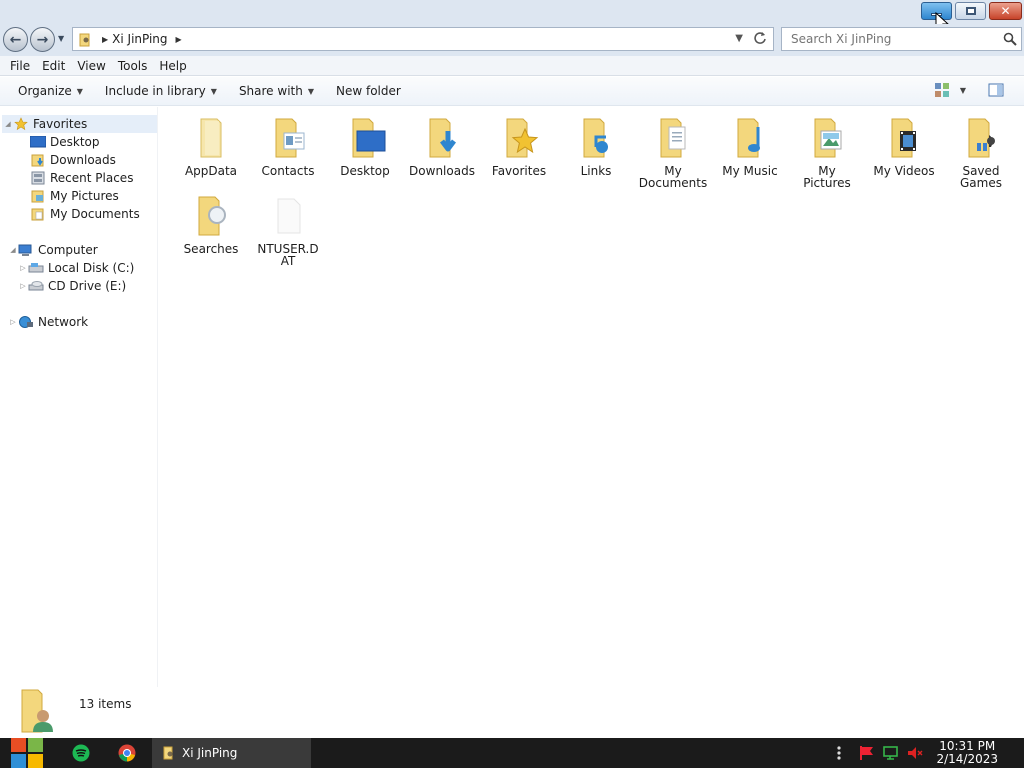 The image size is (1024, 768). Describe the element at coordinates (827, 137) in the screenshot. I see `pictures-folder-icon` at that location.